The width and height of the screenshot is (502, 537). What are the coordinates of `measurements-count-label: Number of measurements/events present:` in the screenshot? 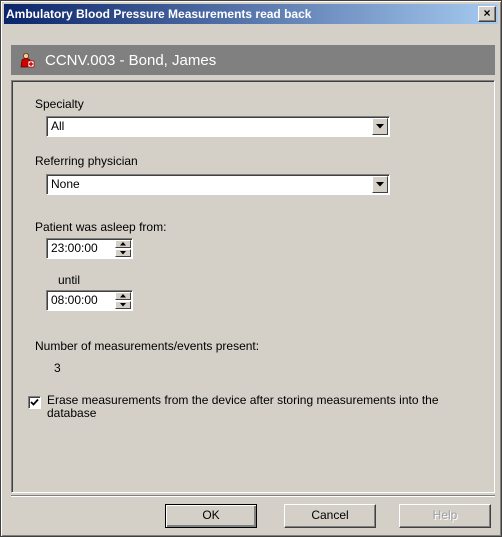 It's located at (147, 346).